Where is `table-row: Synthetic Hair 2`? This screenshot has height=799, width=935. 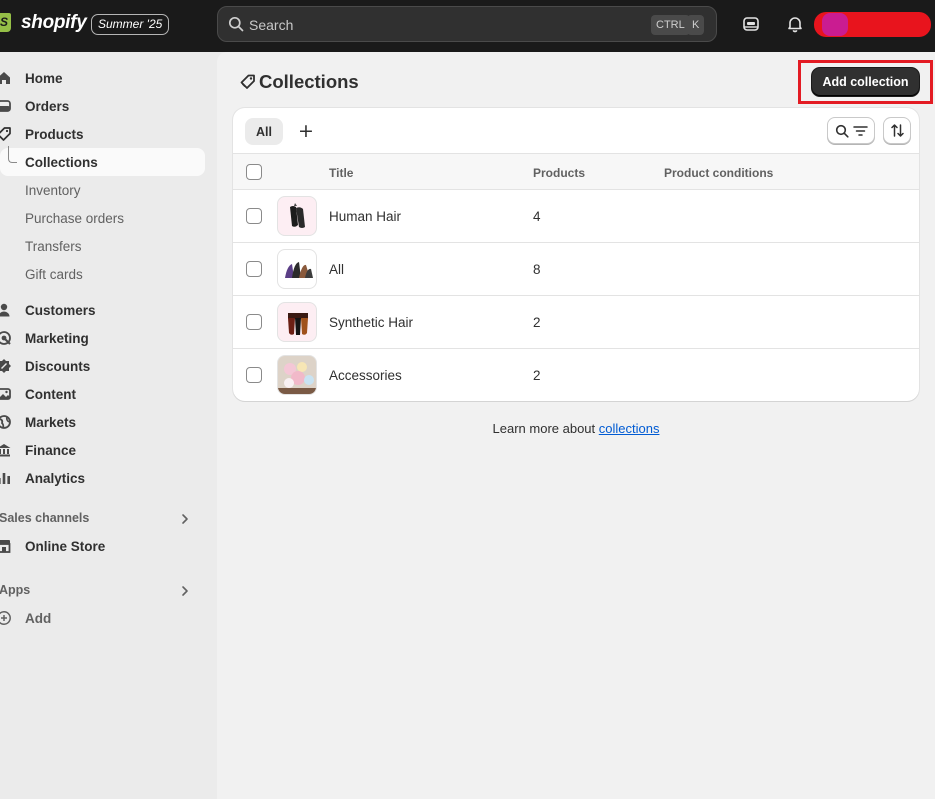 table-row: Synthetic Hair 2 is located at coordinates (576, 322).